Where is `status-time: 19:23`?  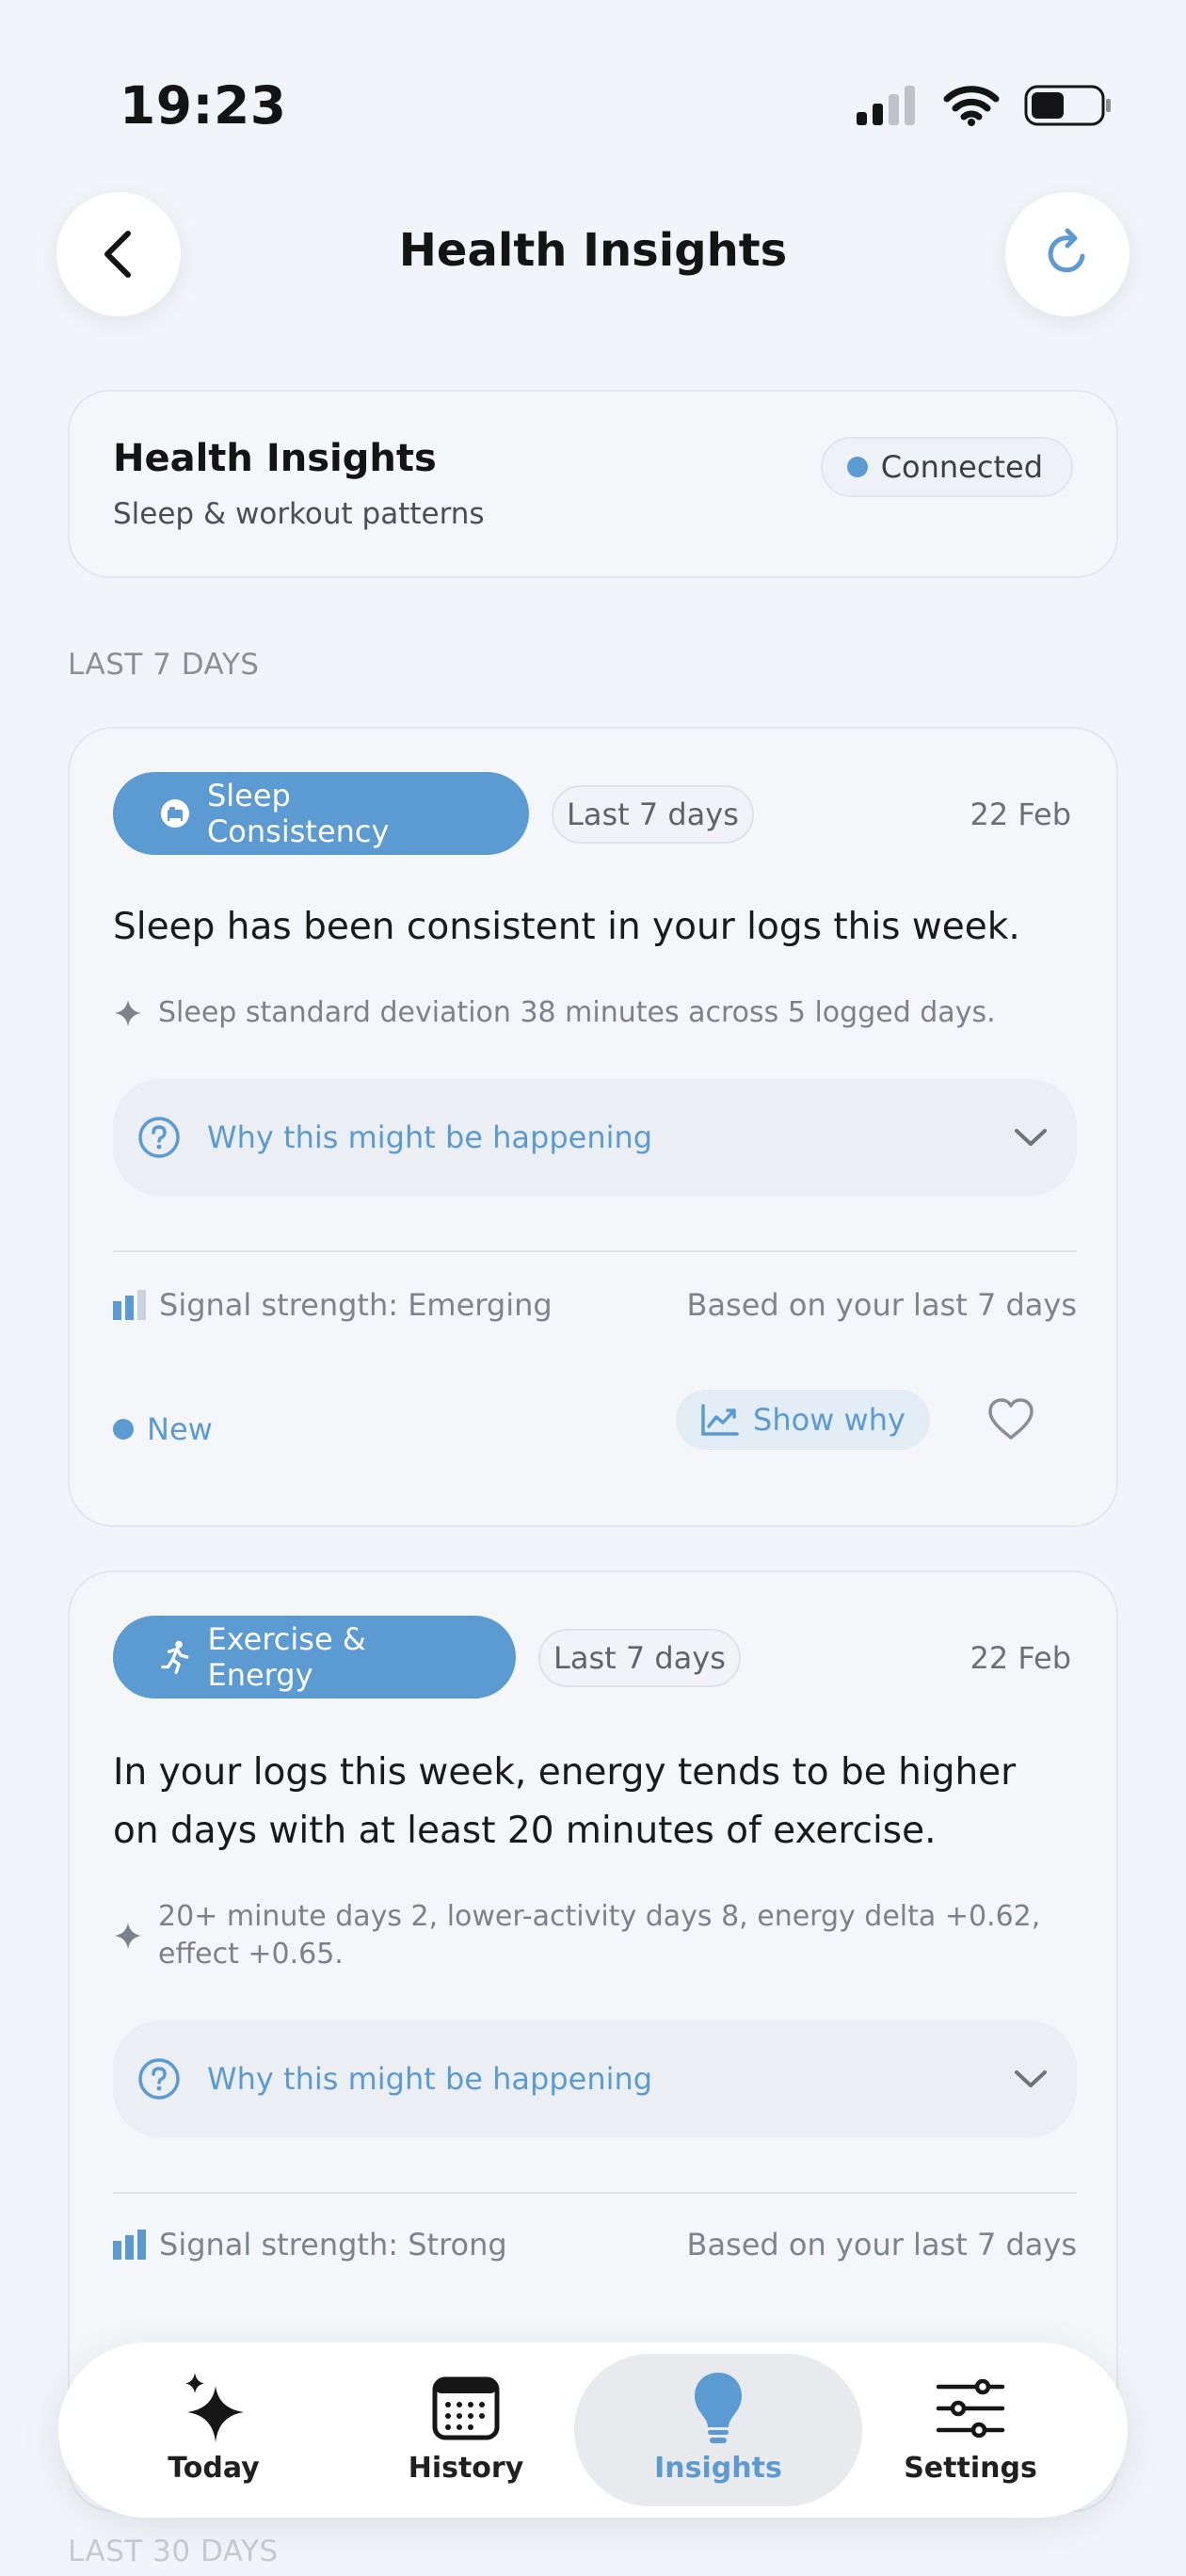
status-time: 19:23 is located at coordinates (203, 105).